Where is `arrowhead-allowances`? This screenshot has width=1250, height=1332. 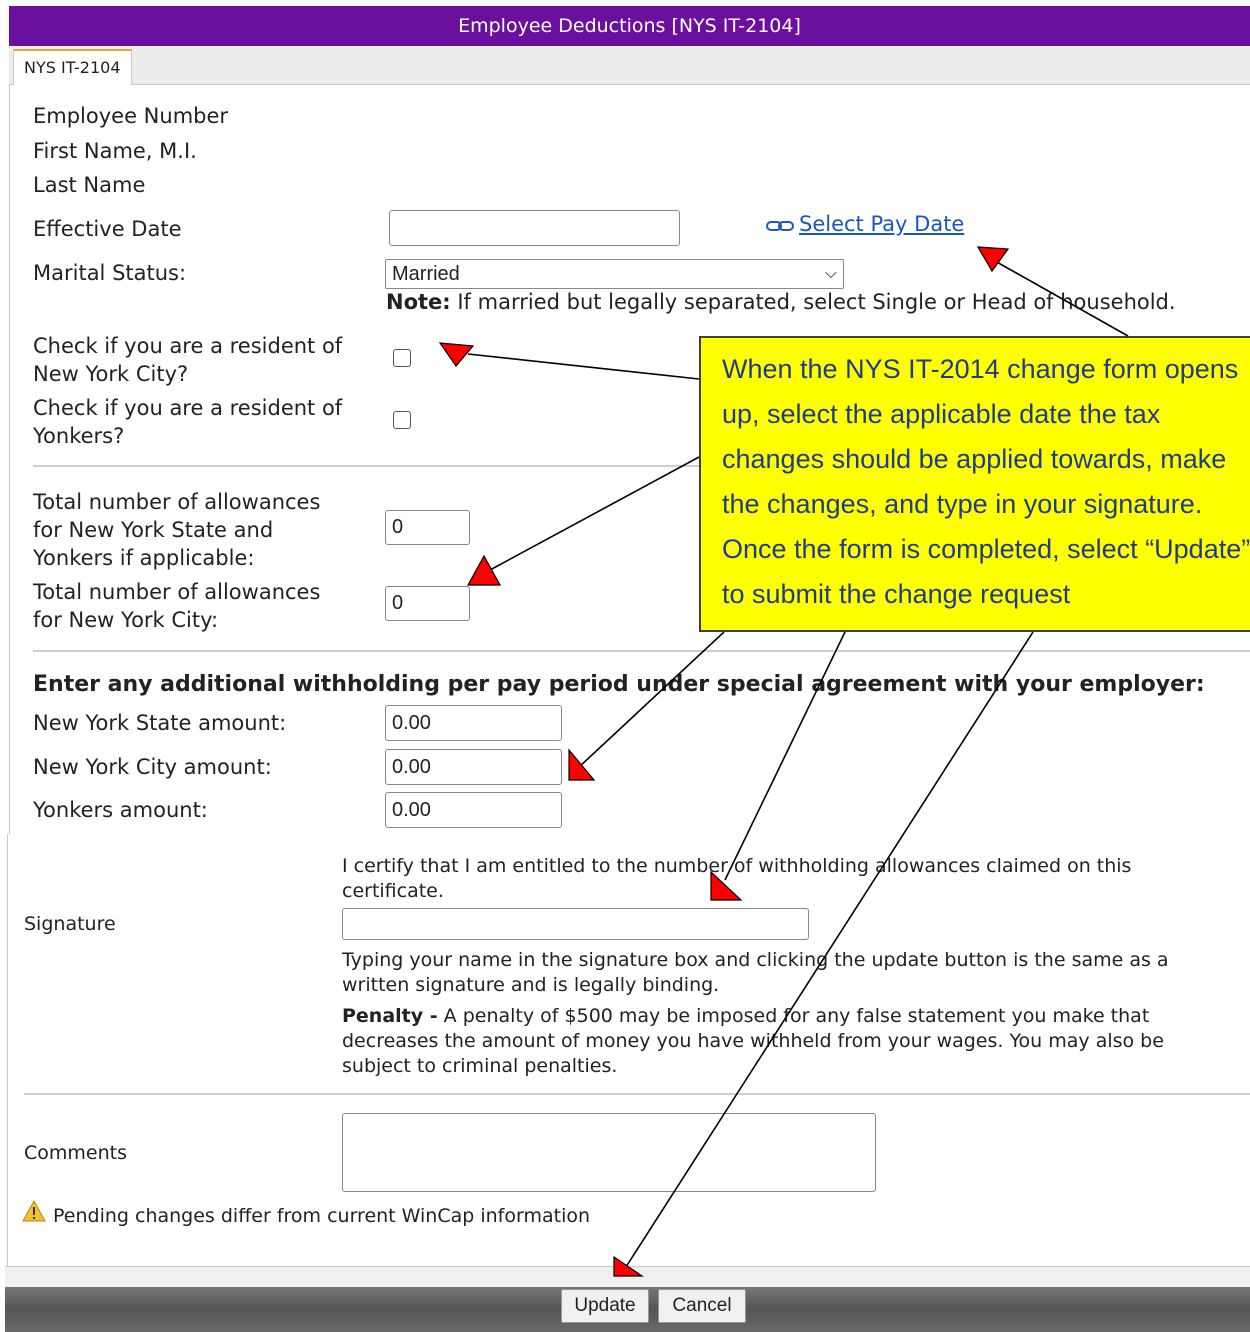
arrowhead-allowances is located at coordinates (484, 570).